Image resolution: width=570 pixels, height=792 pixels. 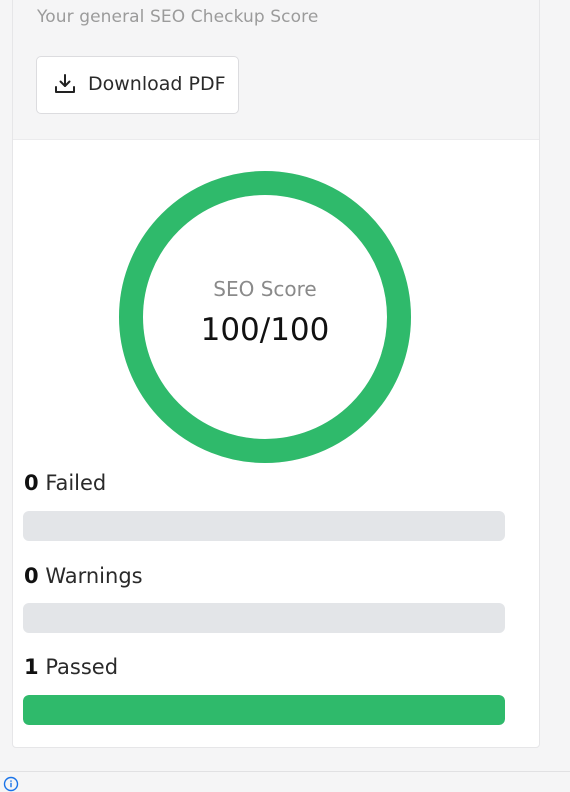 I want to click on passed-bar, so click(x=264, y=710).